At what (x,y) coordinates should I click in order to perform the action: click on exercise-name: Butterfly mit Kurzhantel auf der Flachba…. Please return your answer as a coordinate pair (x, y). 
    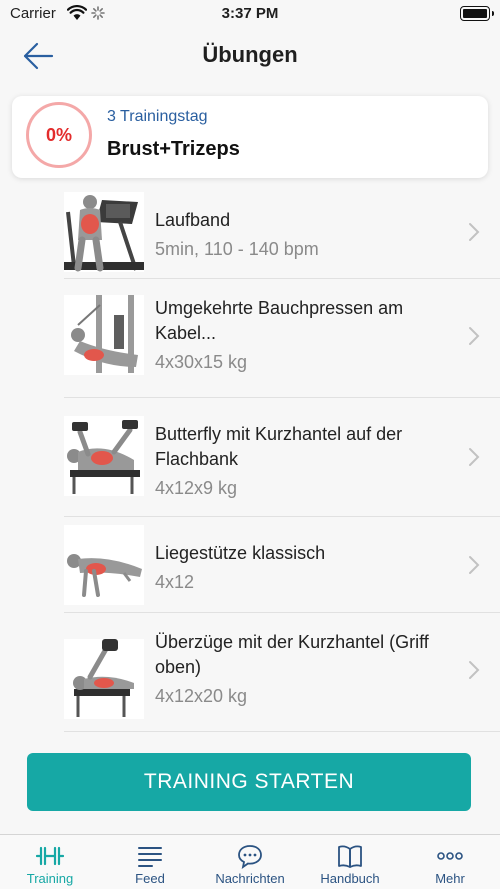
    Looking at the image, I should click on (279, 446).